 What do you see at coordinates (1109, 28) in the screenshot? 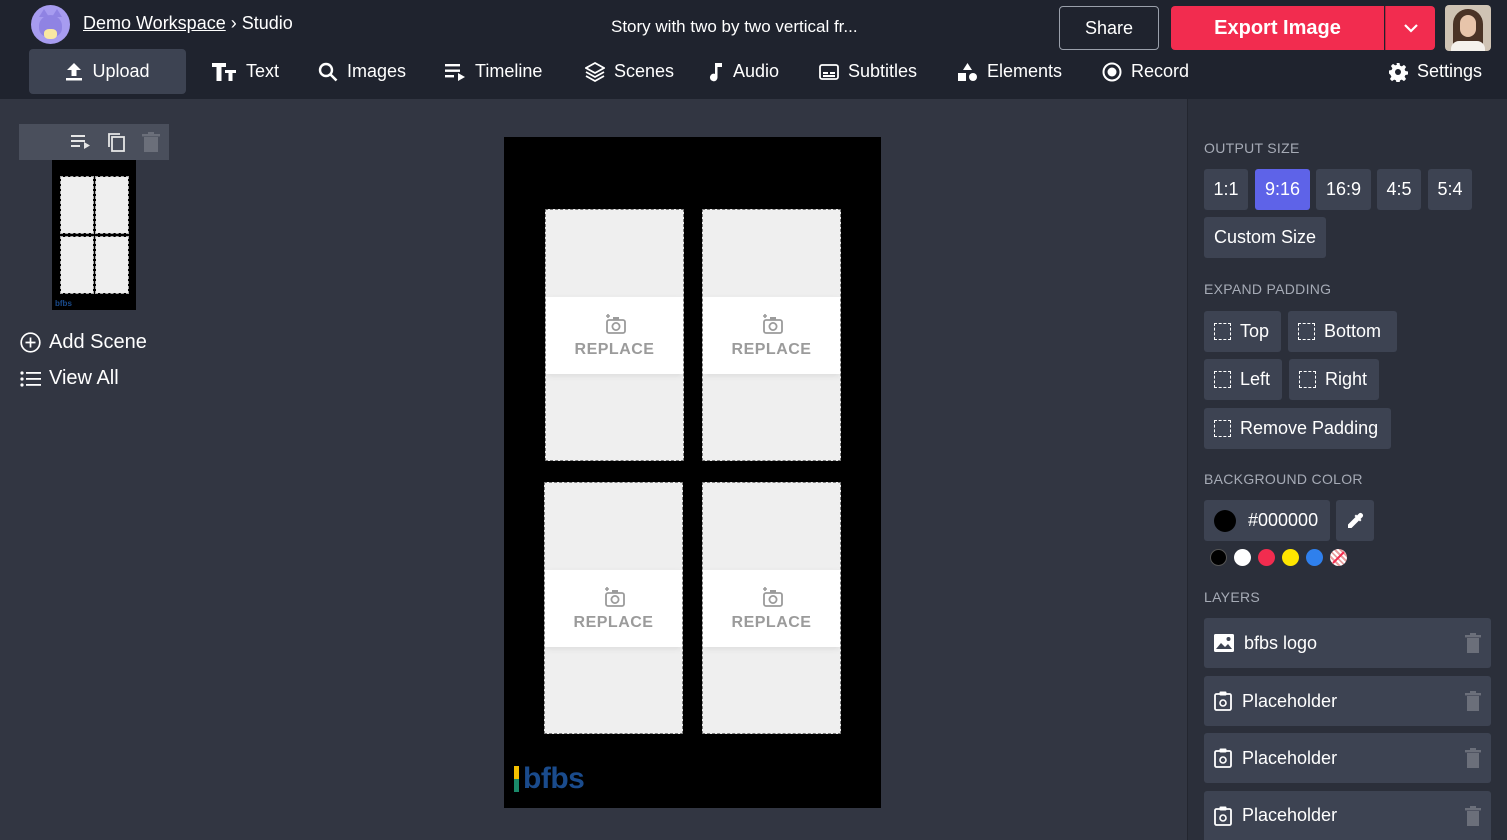
I see `share-button: Share` at bounding box center [1109, 28].